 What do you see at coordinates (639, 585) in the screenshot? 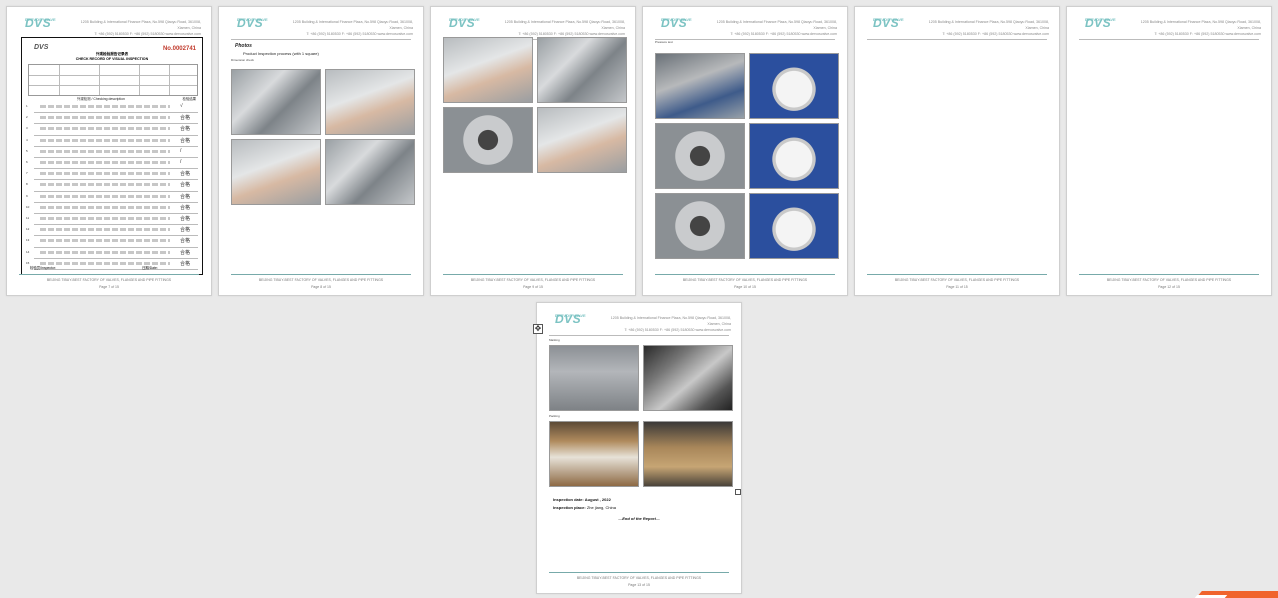
I see `page-number: Page 13 of 15` at bounding box center [639, 585].